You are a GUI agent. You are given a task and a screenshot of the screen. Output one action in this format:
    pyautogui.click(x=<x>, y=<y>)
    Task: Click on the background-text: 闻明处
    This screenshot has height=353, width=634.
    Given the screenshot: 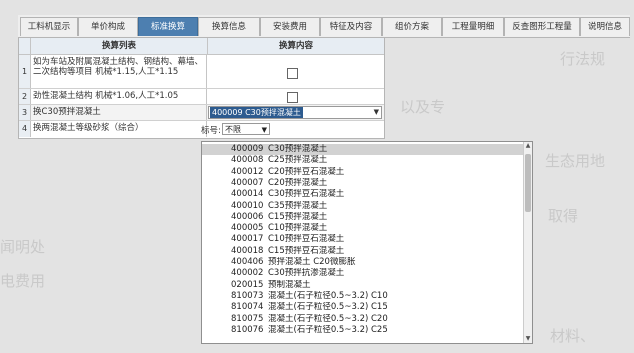 What is the action you would take?
    pyautogui.click(x=23, y=247)
    